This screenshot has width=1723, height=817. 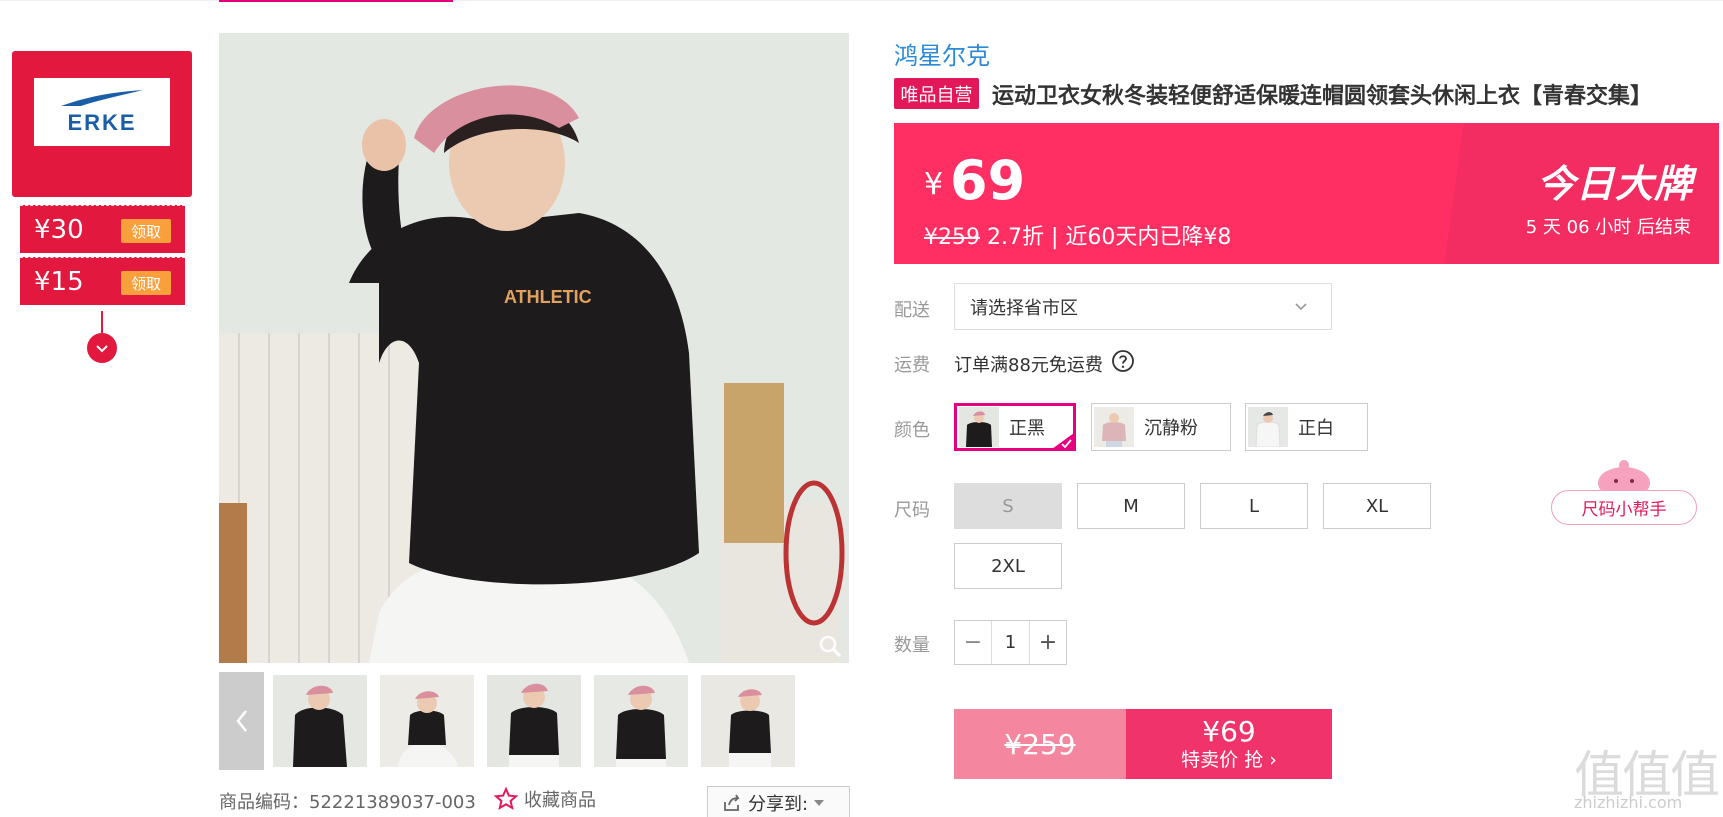 I want to click on size-label: 尺码, so click(x=912, y=510).